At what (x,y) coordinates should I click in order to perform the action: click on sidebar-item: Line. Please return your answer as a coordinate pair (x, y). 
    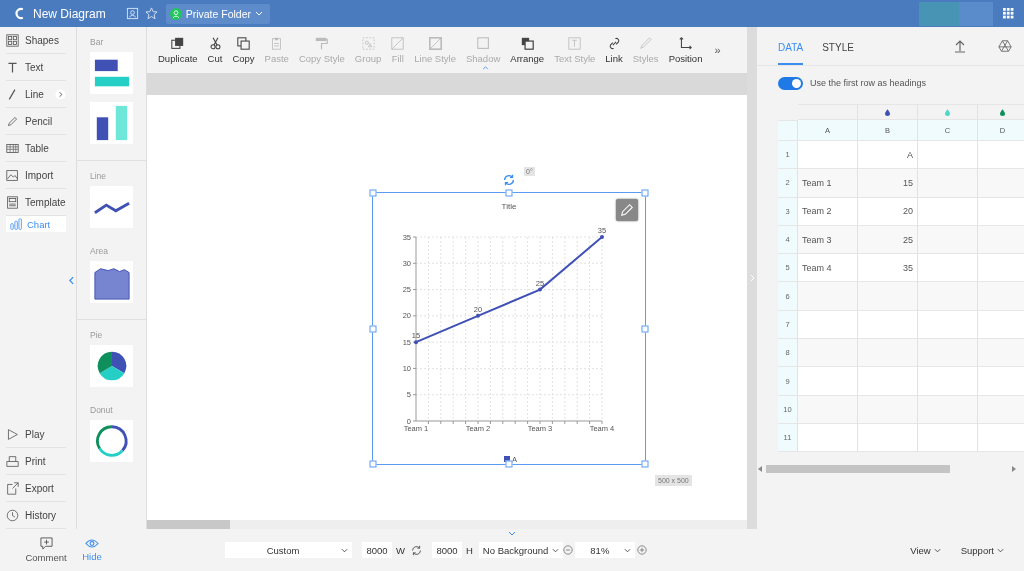
    Looking at the image, I should click on (36, 94).